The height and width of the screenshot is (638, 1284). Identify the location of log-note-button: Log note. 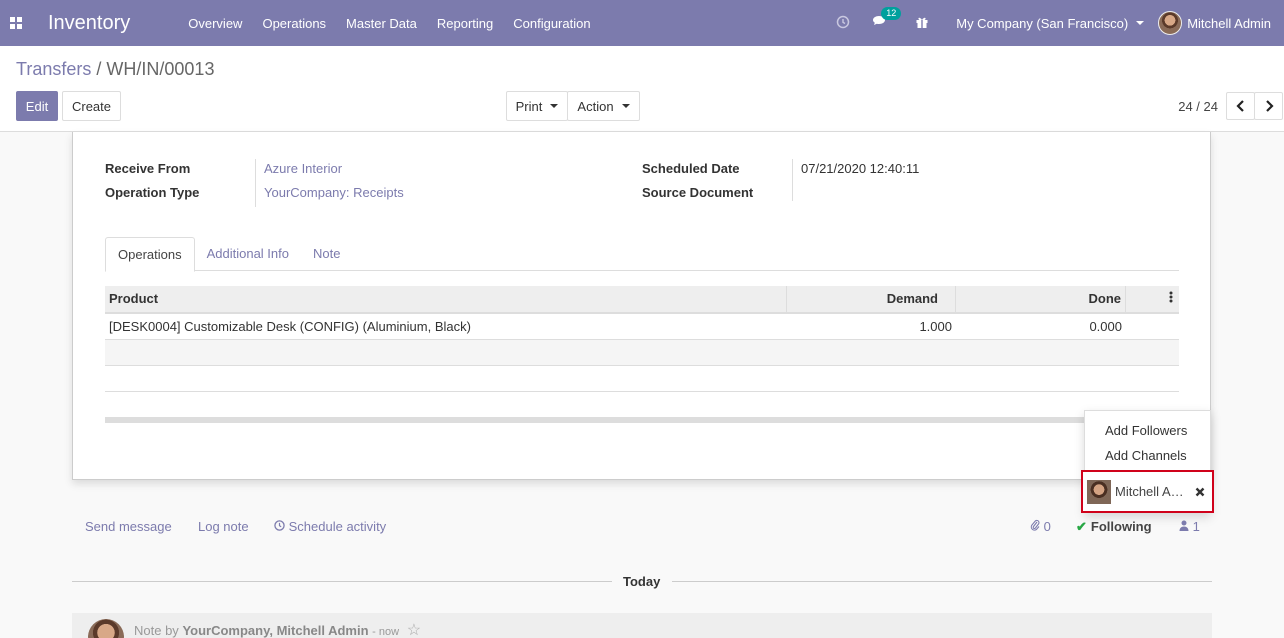
(223, 526).